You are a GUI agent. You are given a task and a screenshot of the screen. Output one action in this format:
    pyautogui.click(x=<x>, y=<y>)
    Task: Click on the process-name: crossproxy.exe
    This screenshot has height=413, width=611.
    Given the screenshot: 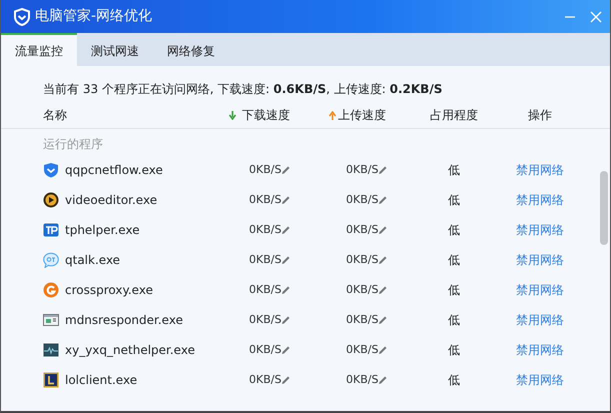 What is the action you would take?
    pyautogui.click(x=109, y=290)
    